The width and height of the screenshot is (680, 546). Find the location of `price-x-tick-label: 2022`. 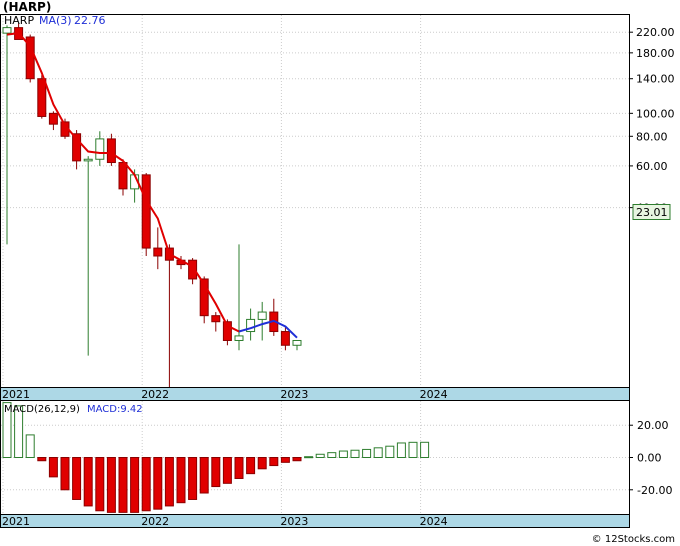

price-x-tick-label: 2022 is located at coordinates (155, 394).